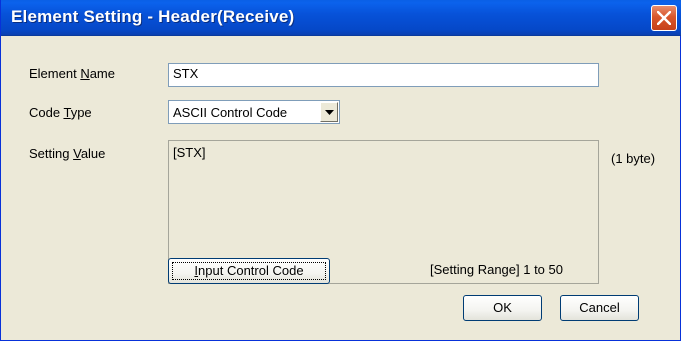  I want to click on close-icon, so click(664, 18).